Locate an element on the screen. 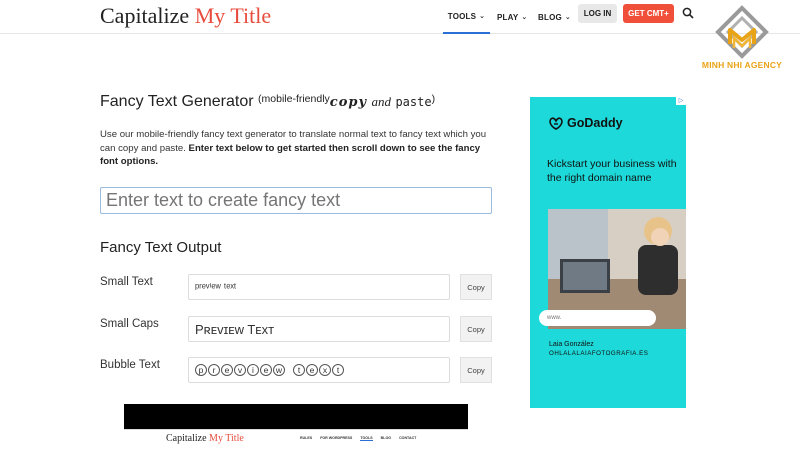 This screenshot has height=450, width=800. bubble-text-output: previewtext is located at coordinates (319, 370).